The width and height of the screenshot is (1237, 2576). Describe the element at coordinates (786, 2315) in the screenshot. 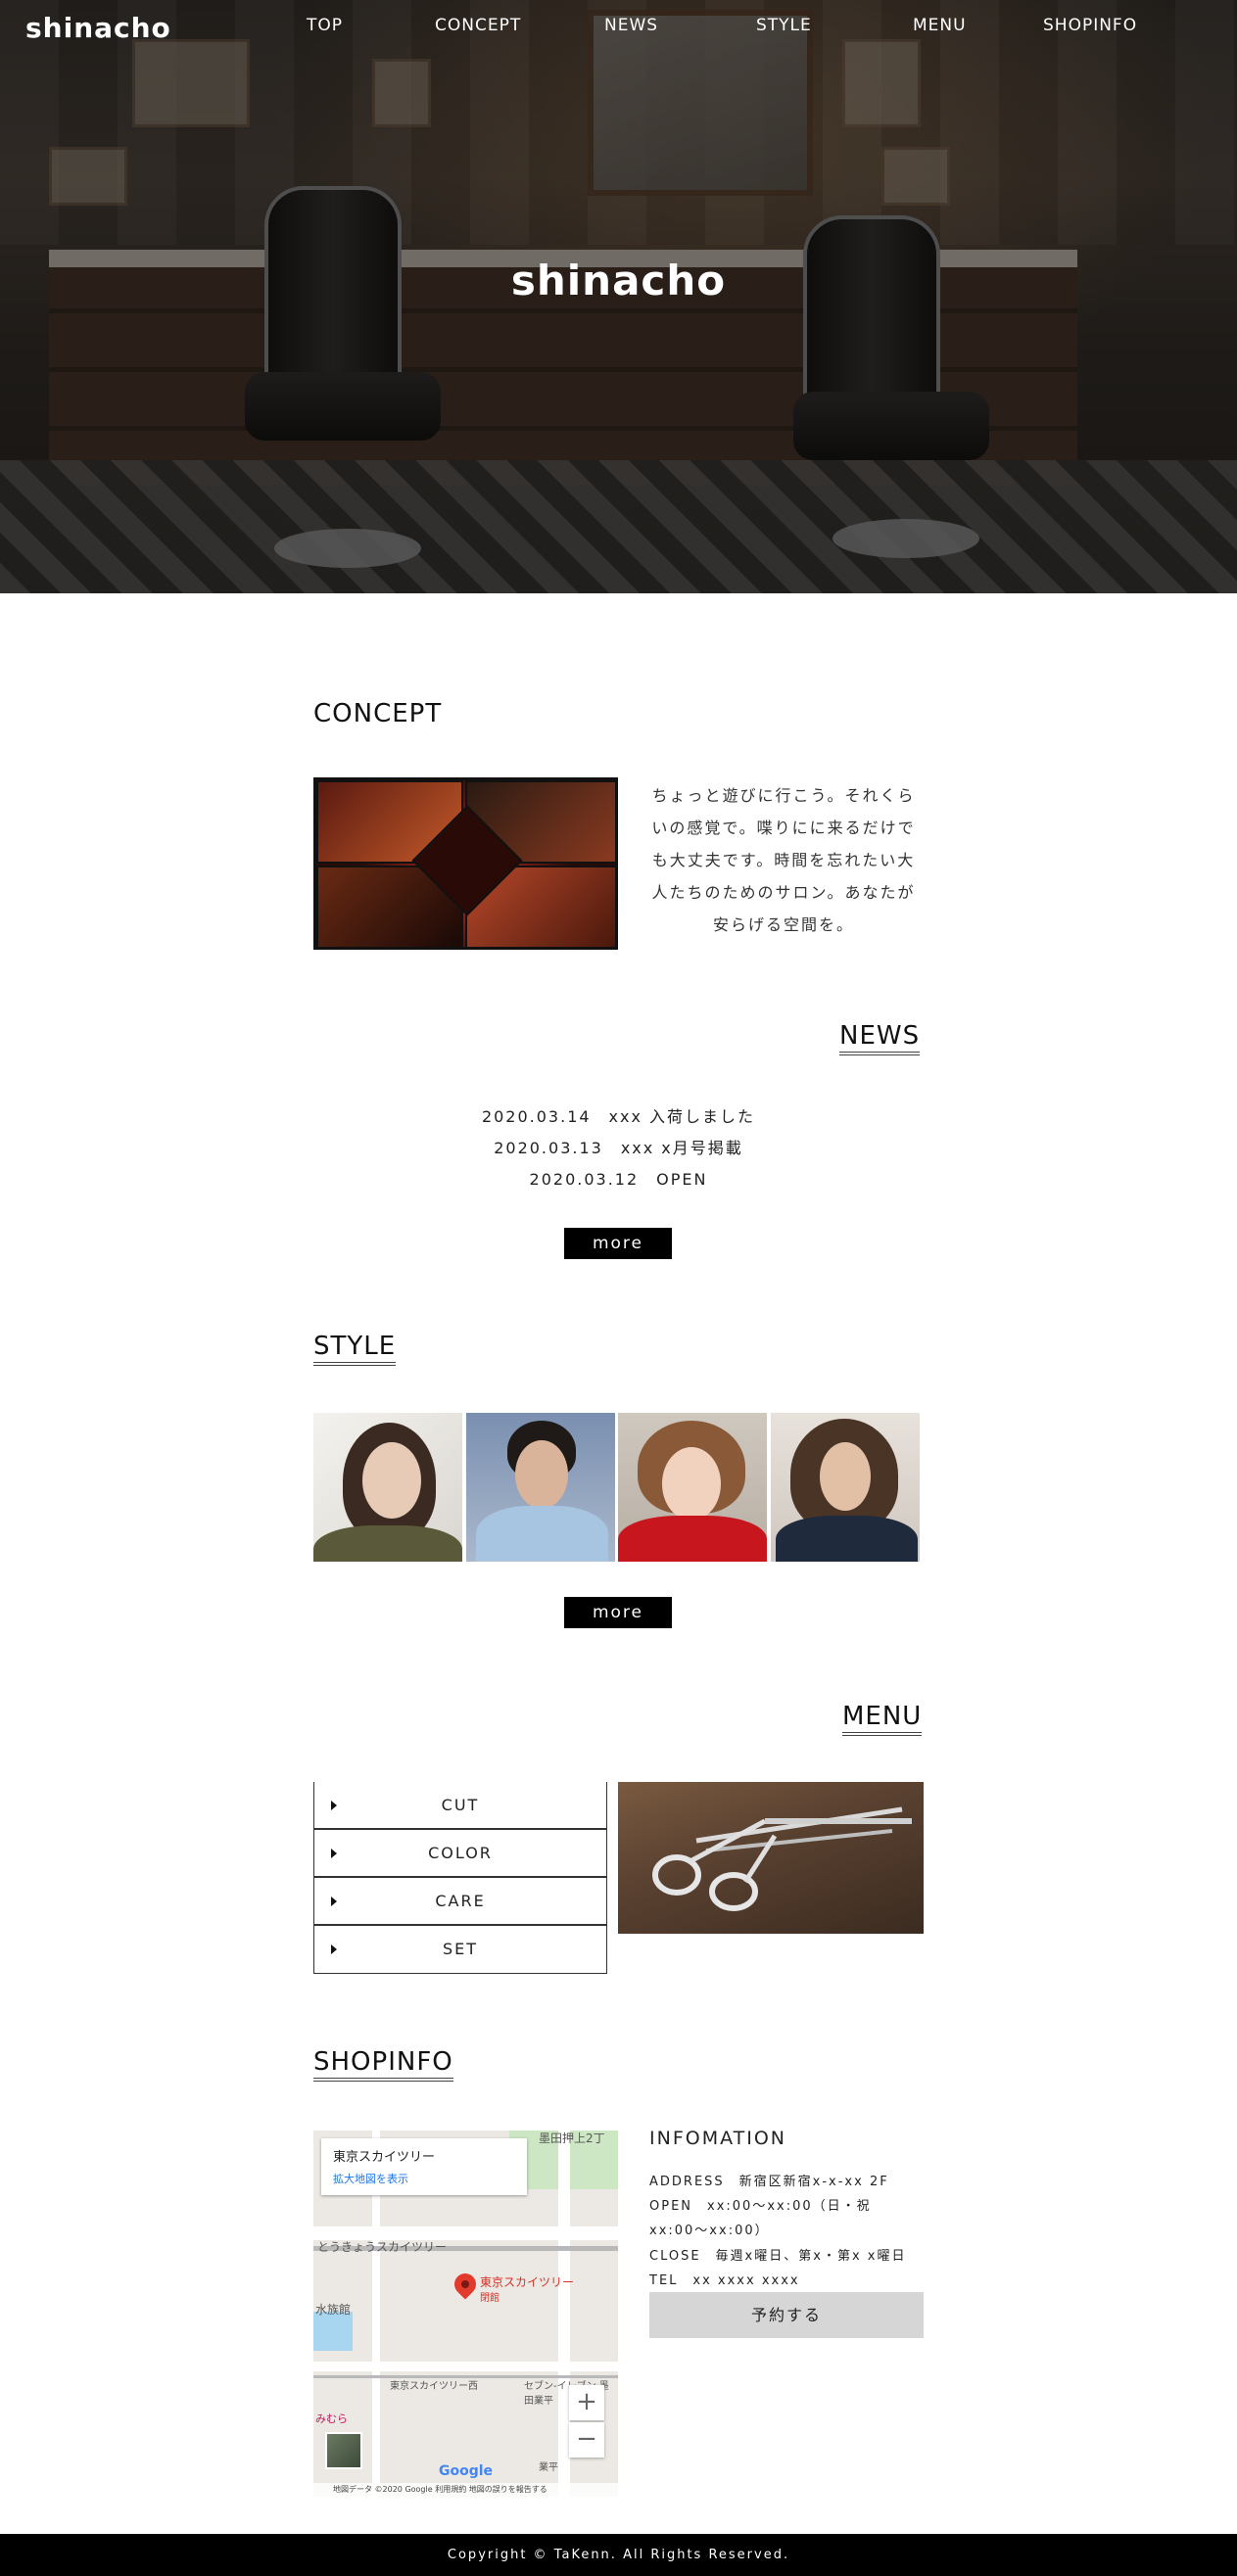

I see `reserve-button: 予約する` at that location.